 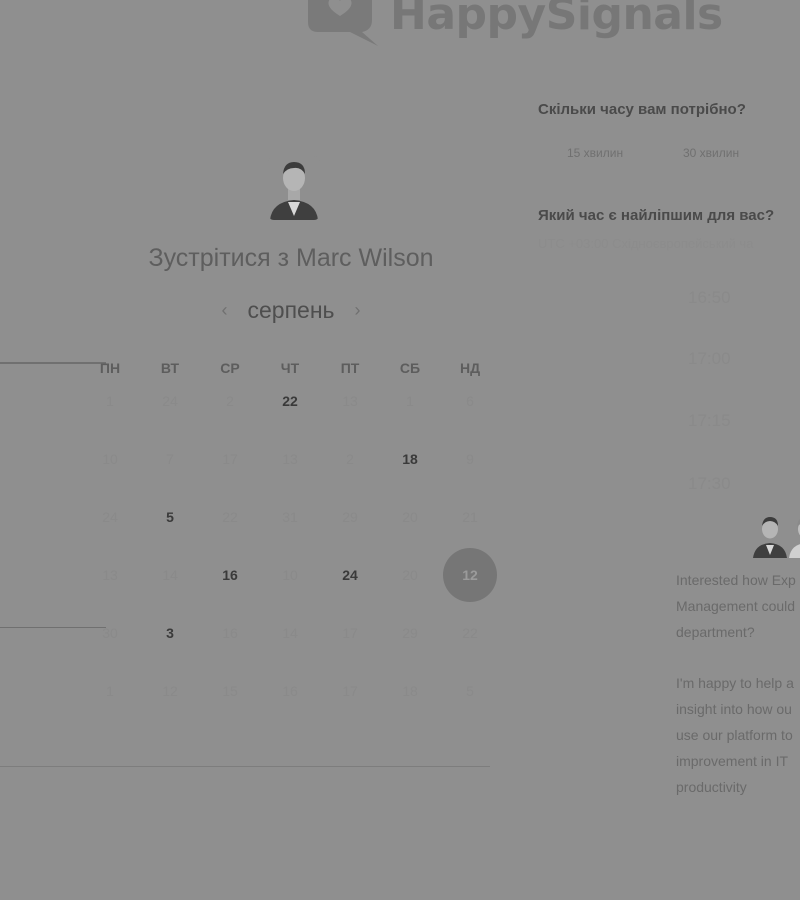 I want to click on host-avatar, so click(x=294, y=188).